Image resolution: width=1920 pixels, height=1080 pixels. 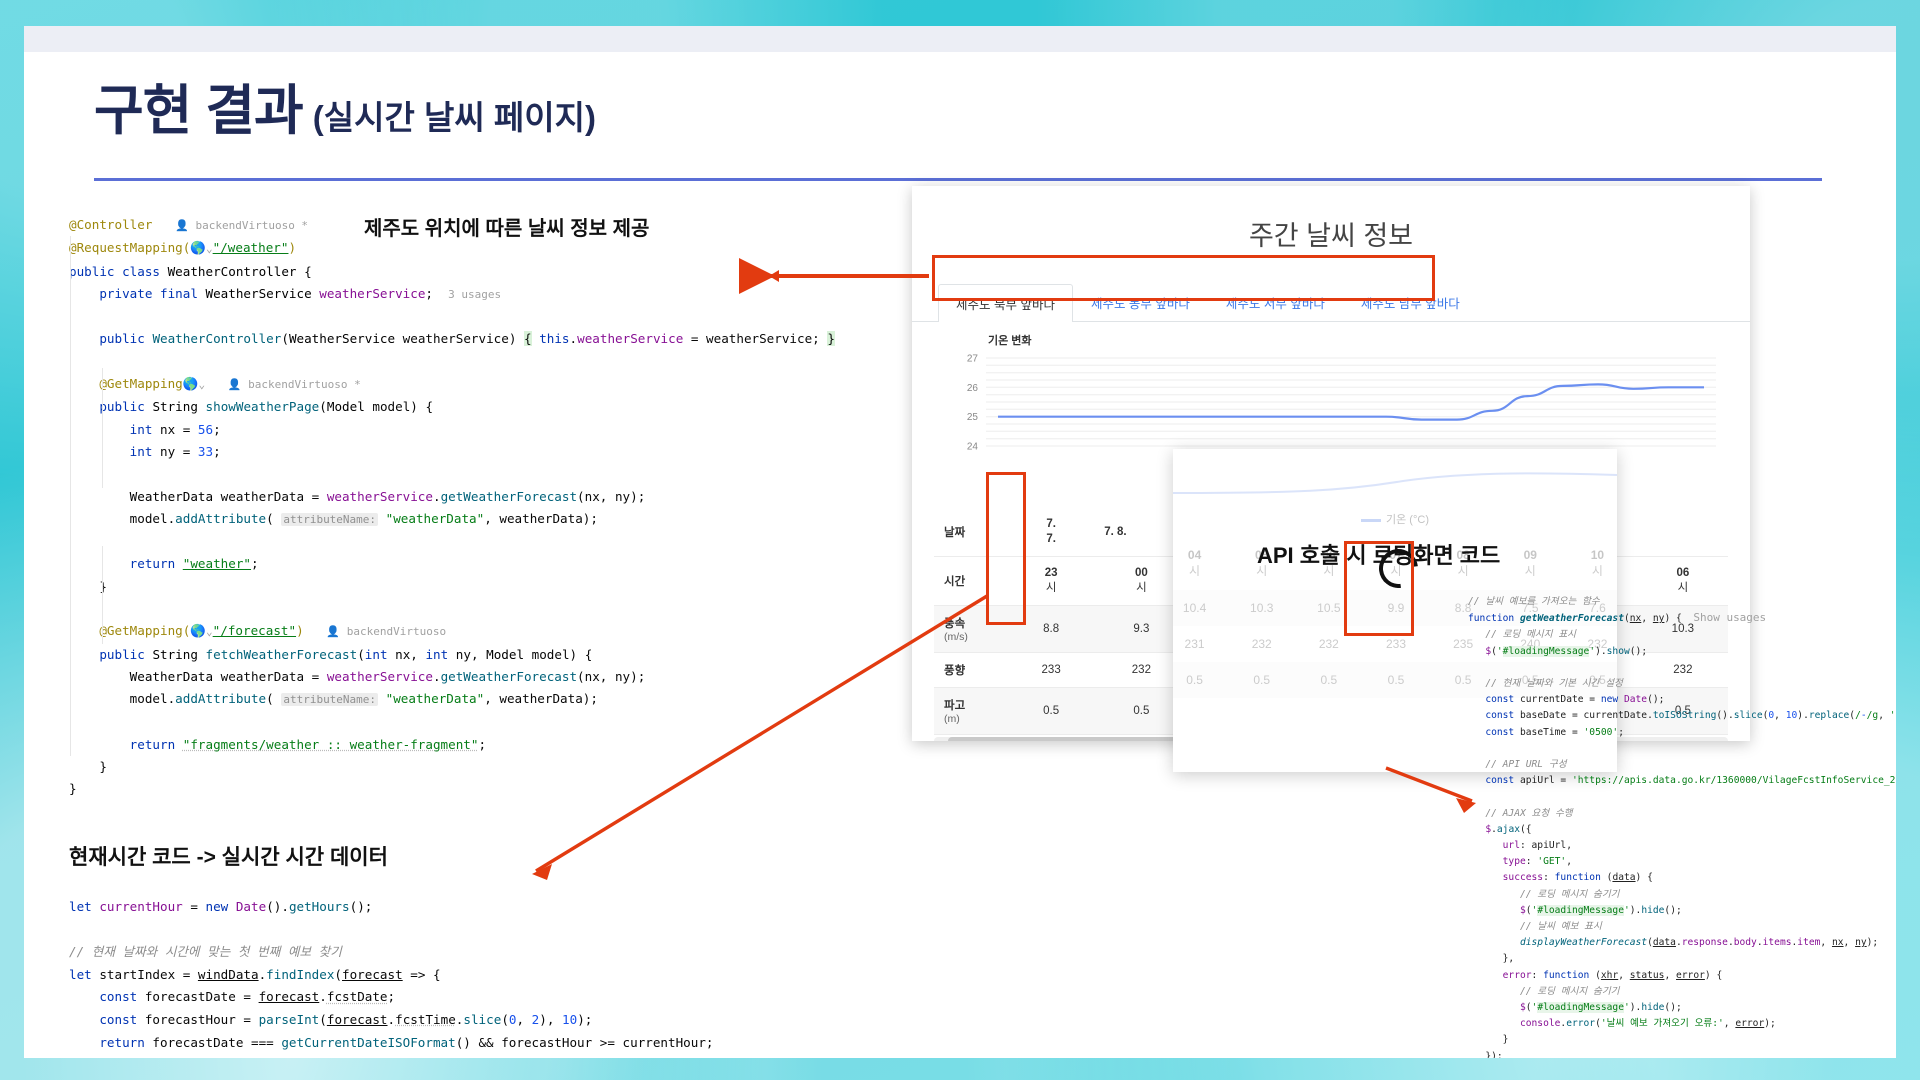 What do you see at coordinates (1261, 644) in the screenshot?
I see `faded-table-cell-wind-direction: 232` at bounding box center [1261, 644].